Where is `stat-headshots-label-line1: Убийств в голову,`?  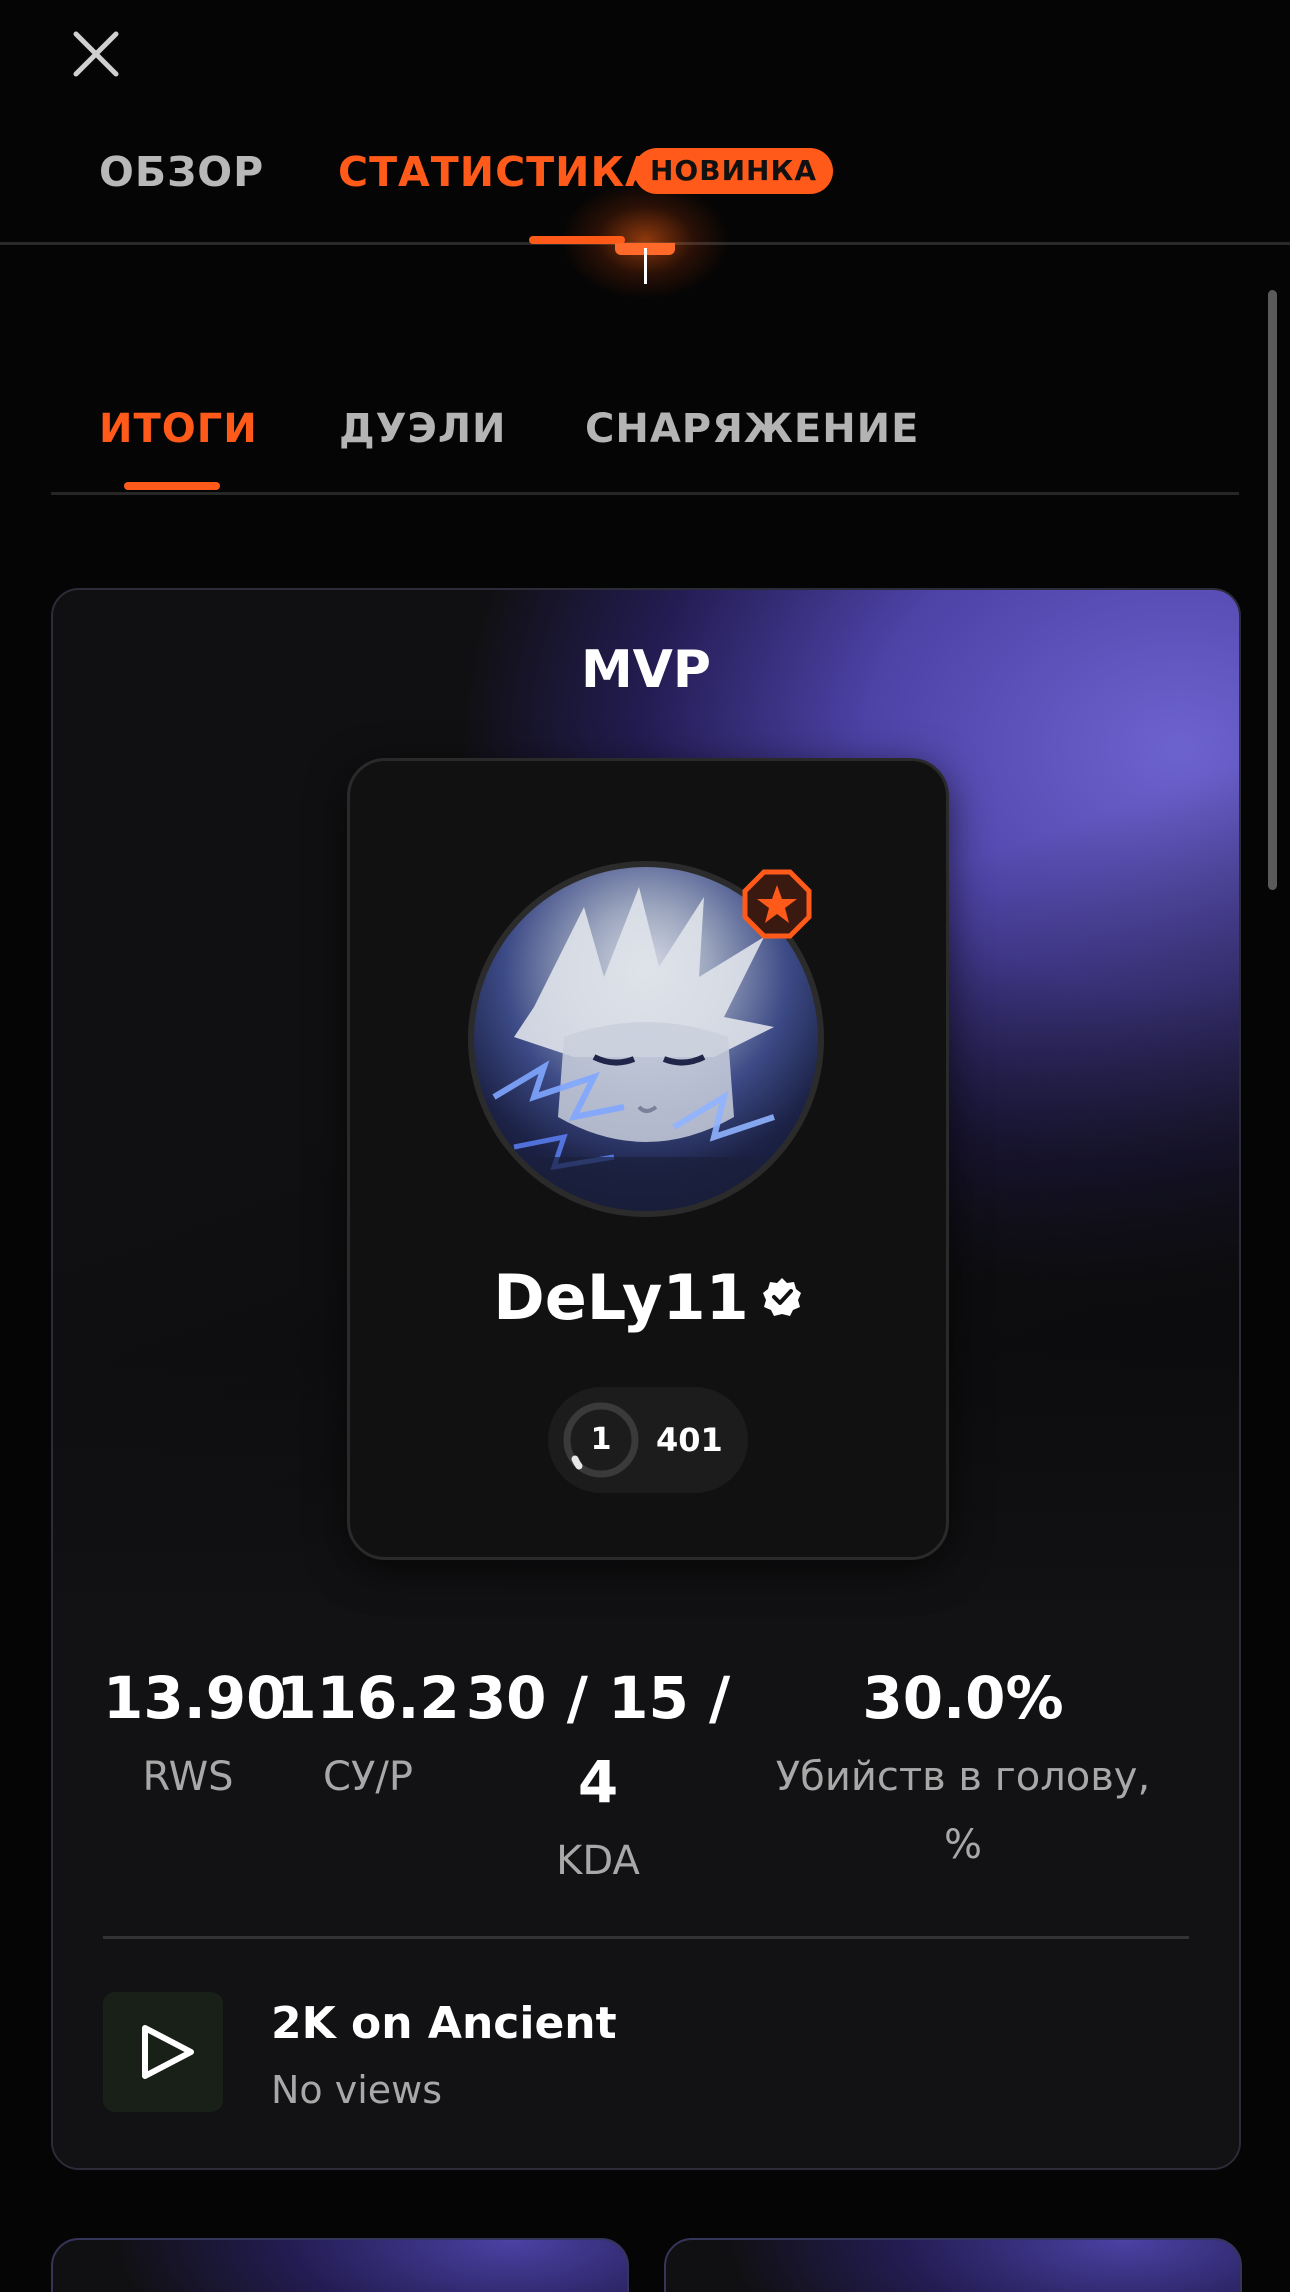 stat-headshots-label-line1: Убийств в голову, is located at coordinates (963, 1777).